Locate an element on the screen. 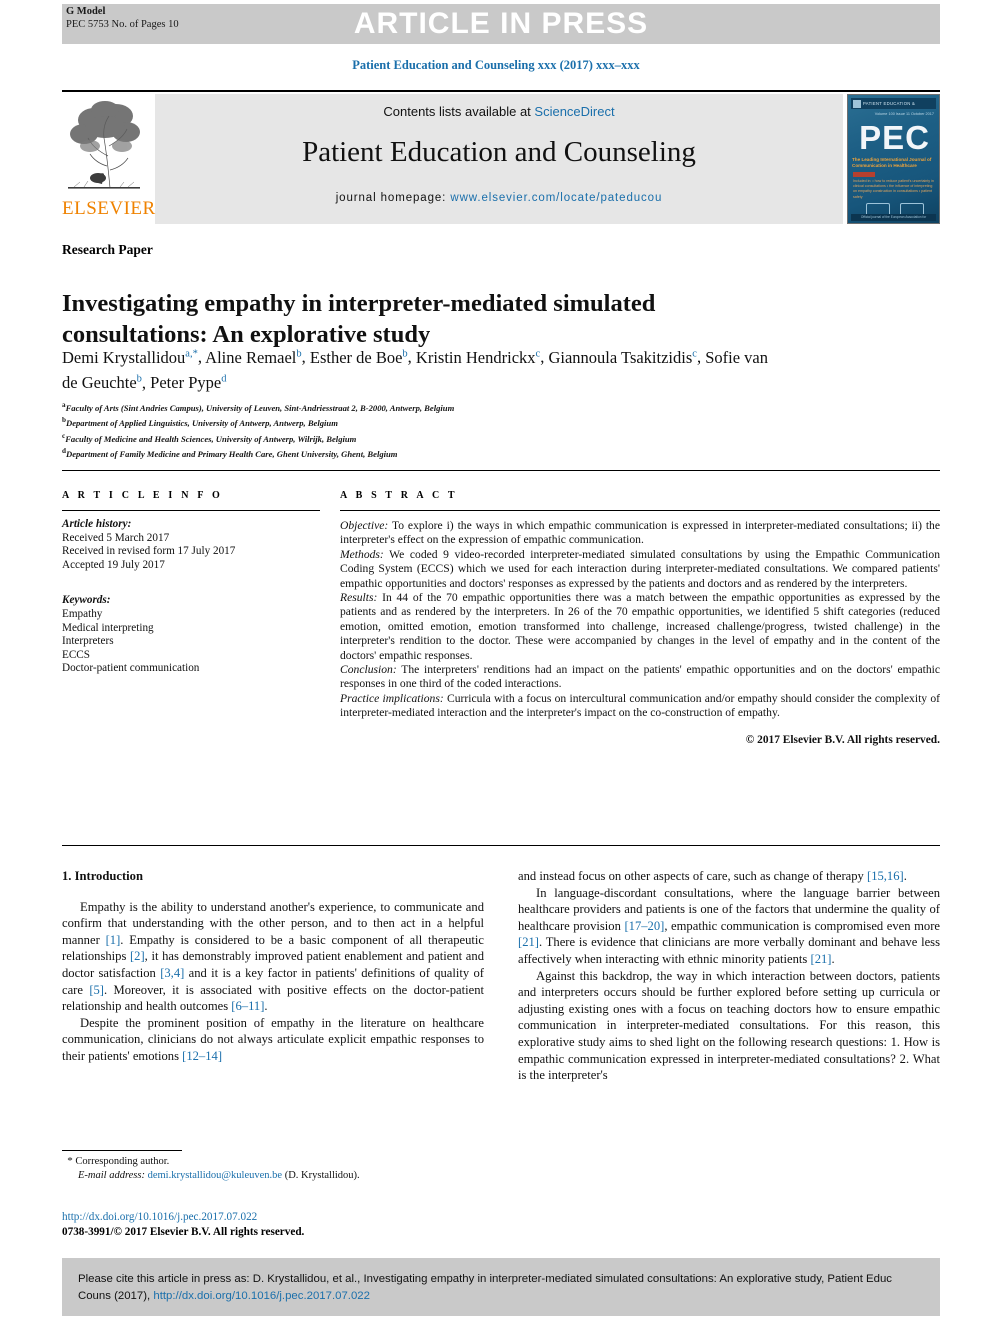 This screenshot has width=992, height=1323. abstract-heading: A B S T R A C T is located at coordinates (399, 495).